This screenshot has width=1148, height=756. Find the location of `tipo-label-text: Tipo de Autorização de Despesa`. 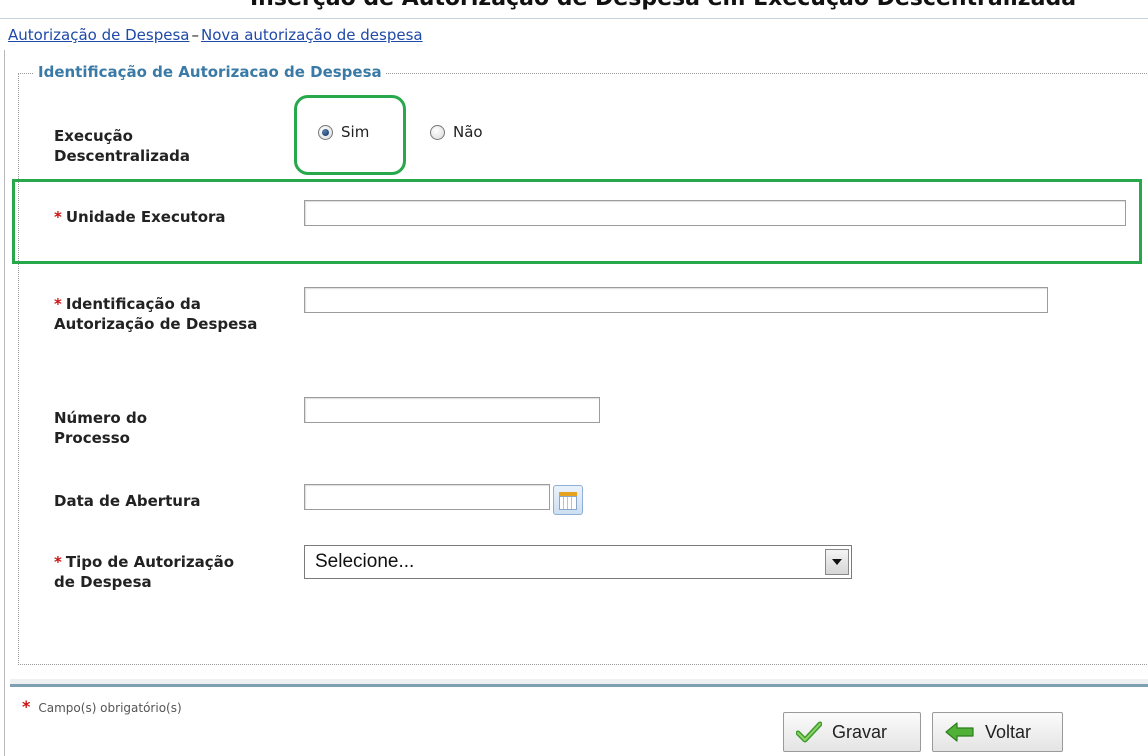

tipo-label-text: Tipo de Autorização de Despesa is located at coordinates (144, 572).